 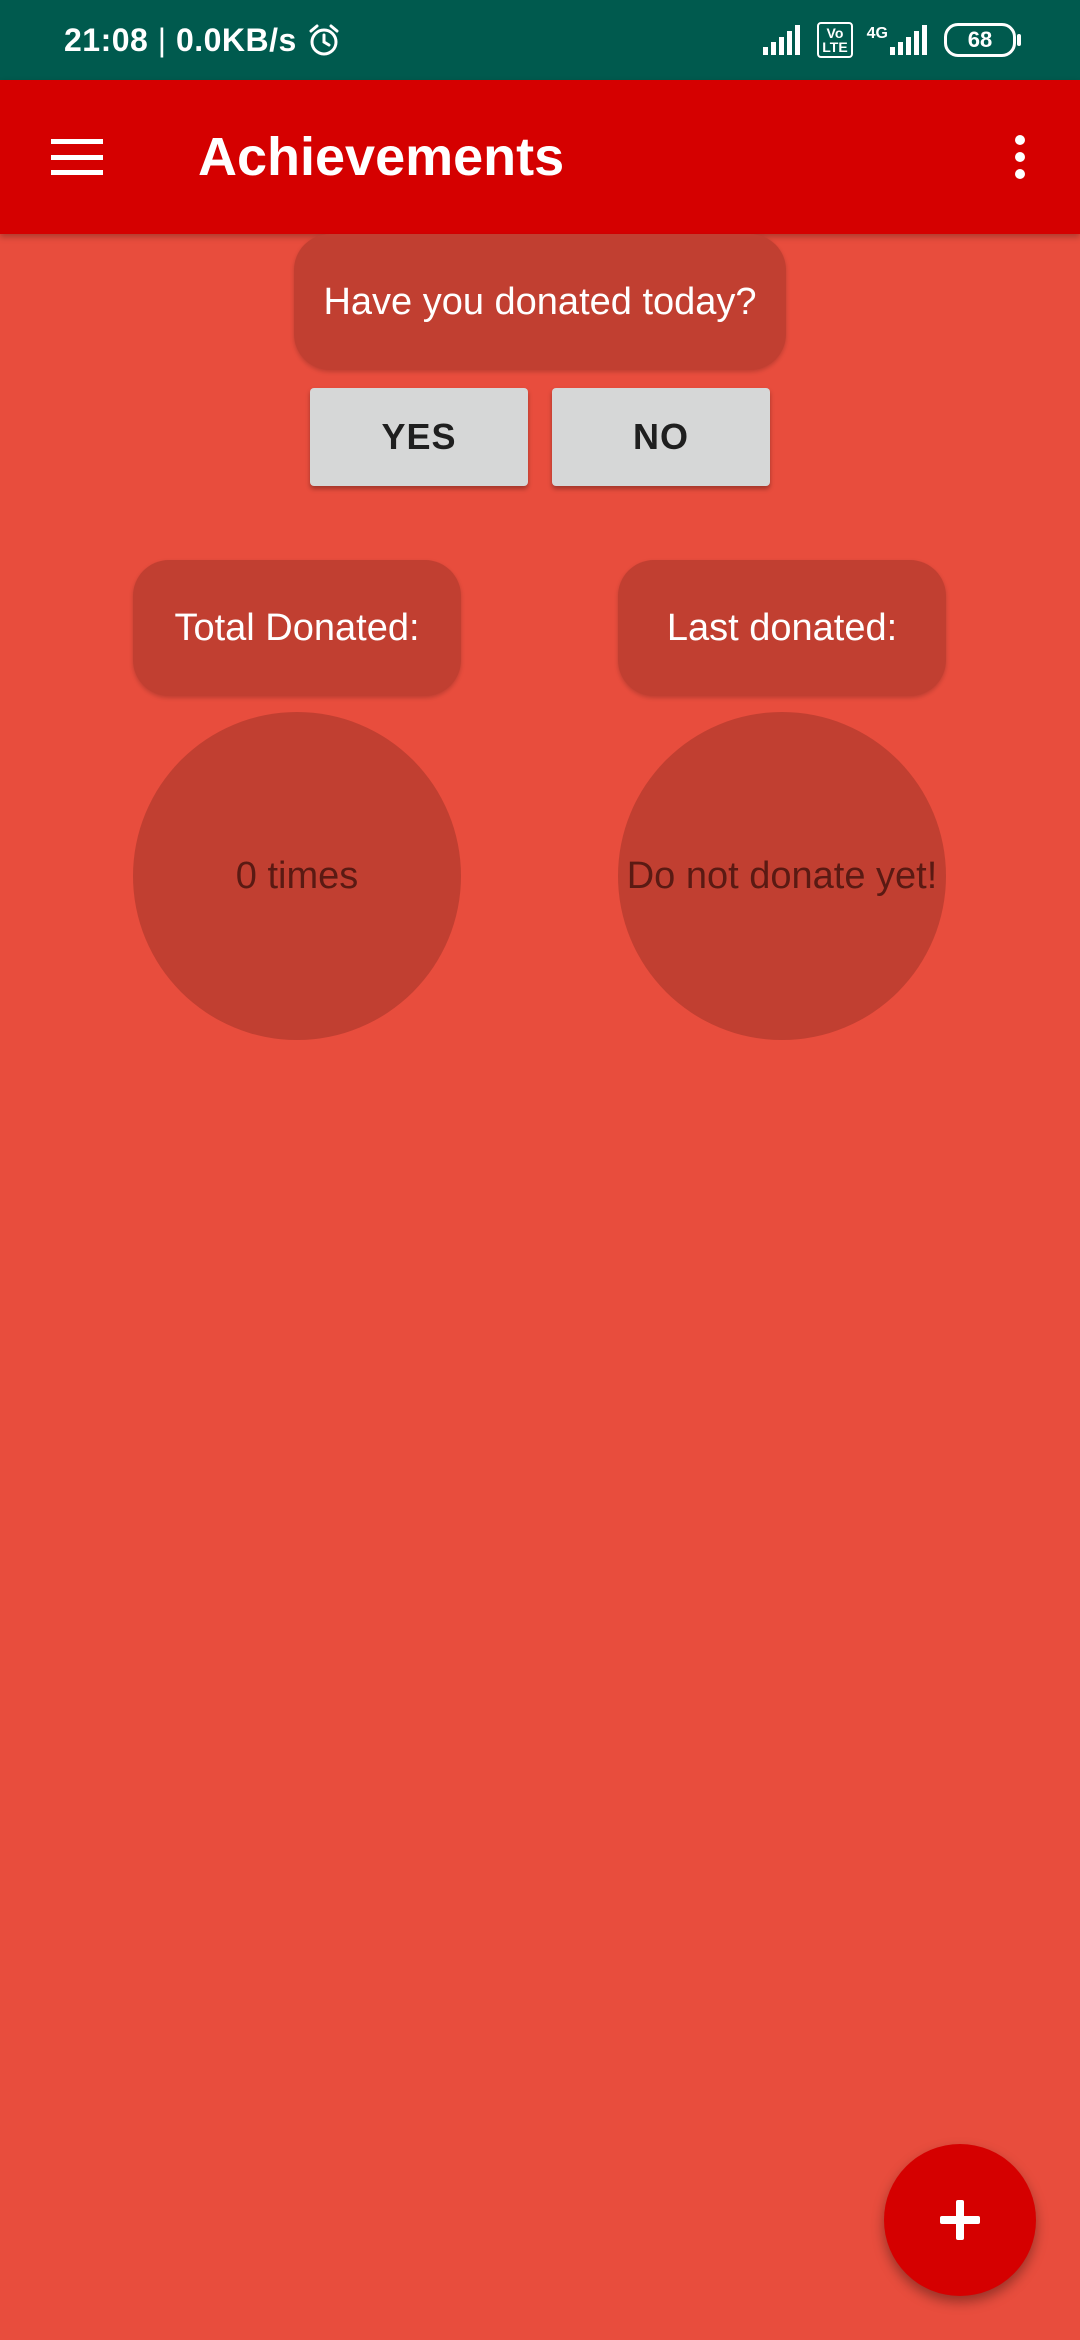 What do you see at coordinates (381, 157) in the screenshot?
I see `page-title: Achievements` at bounding box center [381, 157].